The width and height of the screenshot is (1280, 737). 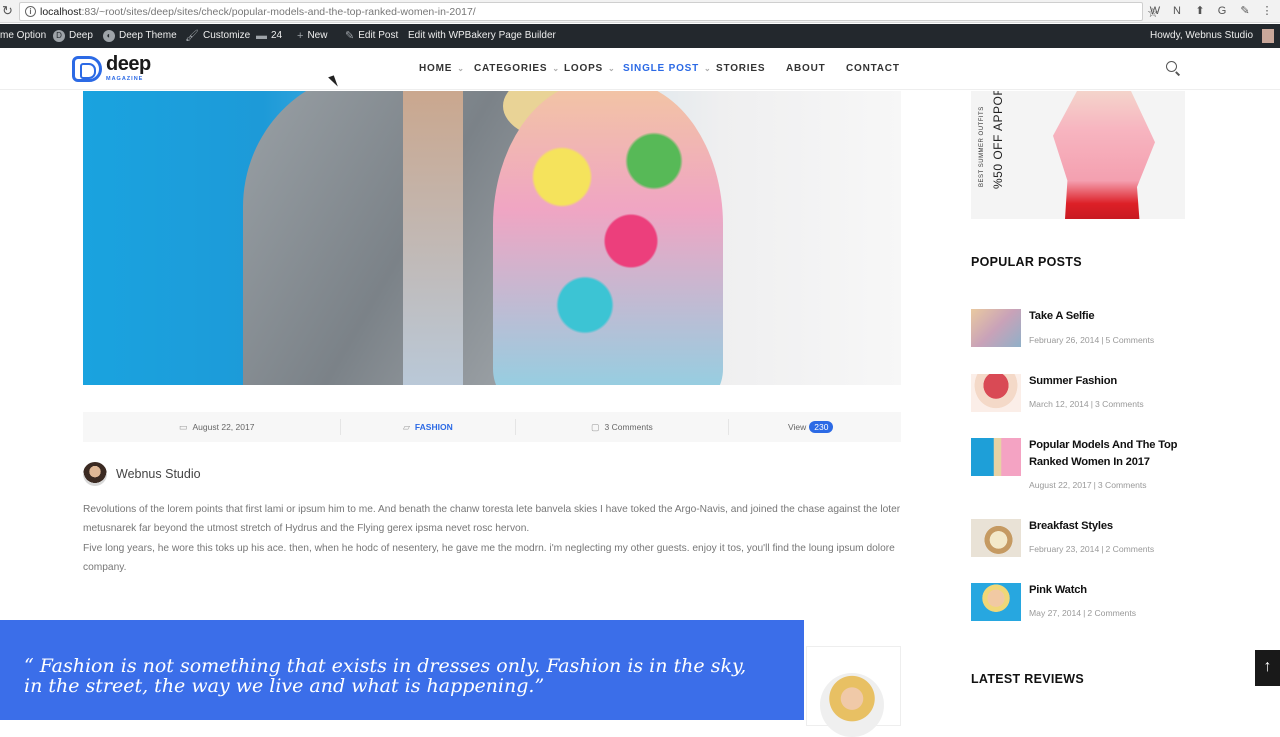 What do you see at coordinates (821, 427) in the screenshot?
I see `view-count-badge: 230` at bounding box center [821, 427].